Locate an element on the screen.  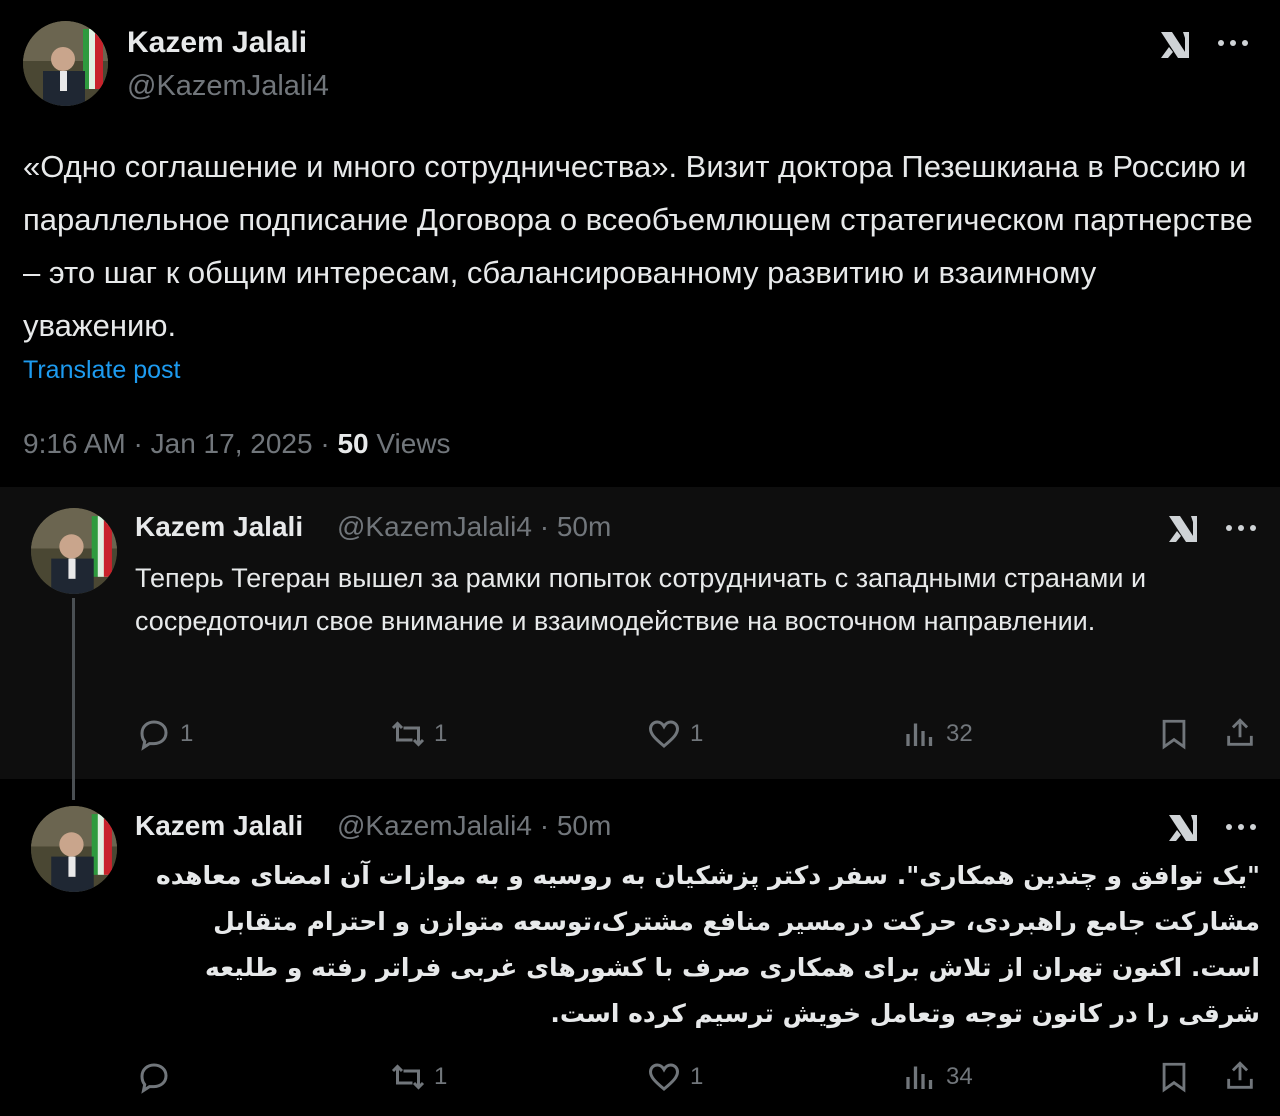
translate-post-link: Translate post is located at coordinates (101, 370).